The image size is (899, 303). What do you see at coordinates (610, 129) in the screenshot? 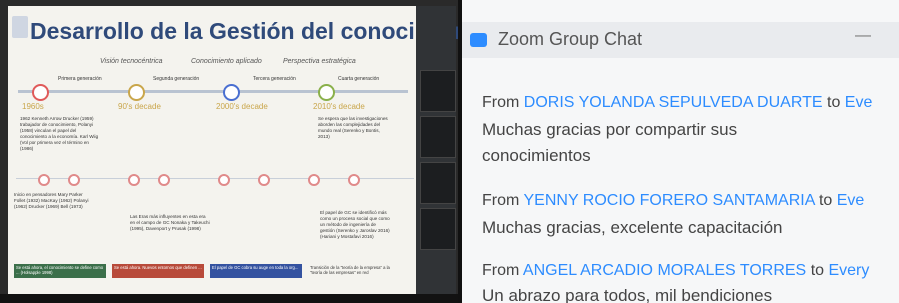
I see `message-text: Muchas gracias por compartir sus` at bounding box center [610, 129].